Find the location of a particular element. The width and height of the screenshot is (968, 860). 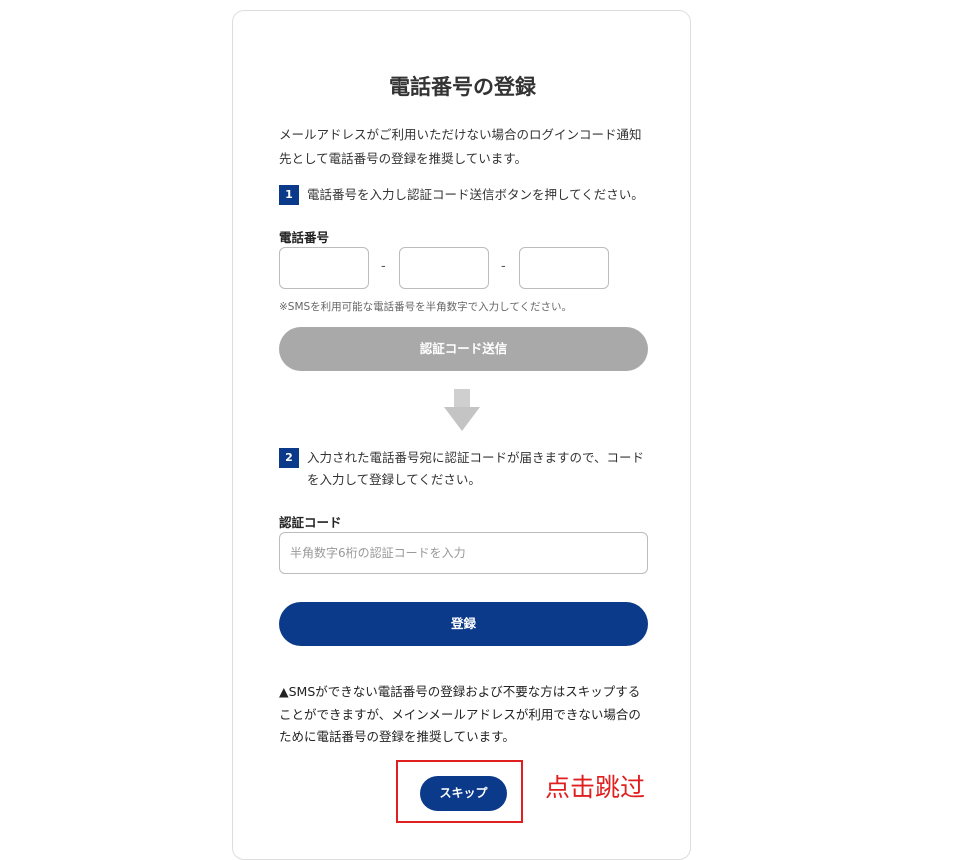

register-button: 登録 is located at coordinates (463, 624).